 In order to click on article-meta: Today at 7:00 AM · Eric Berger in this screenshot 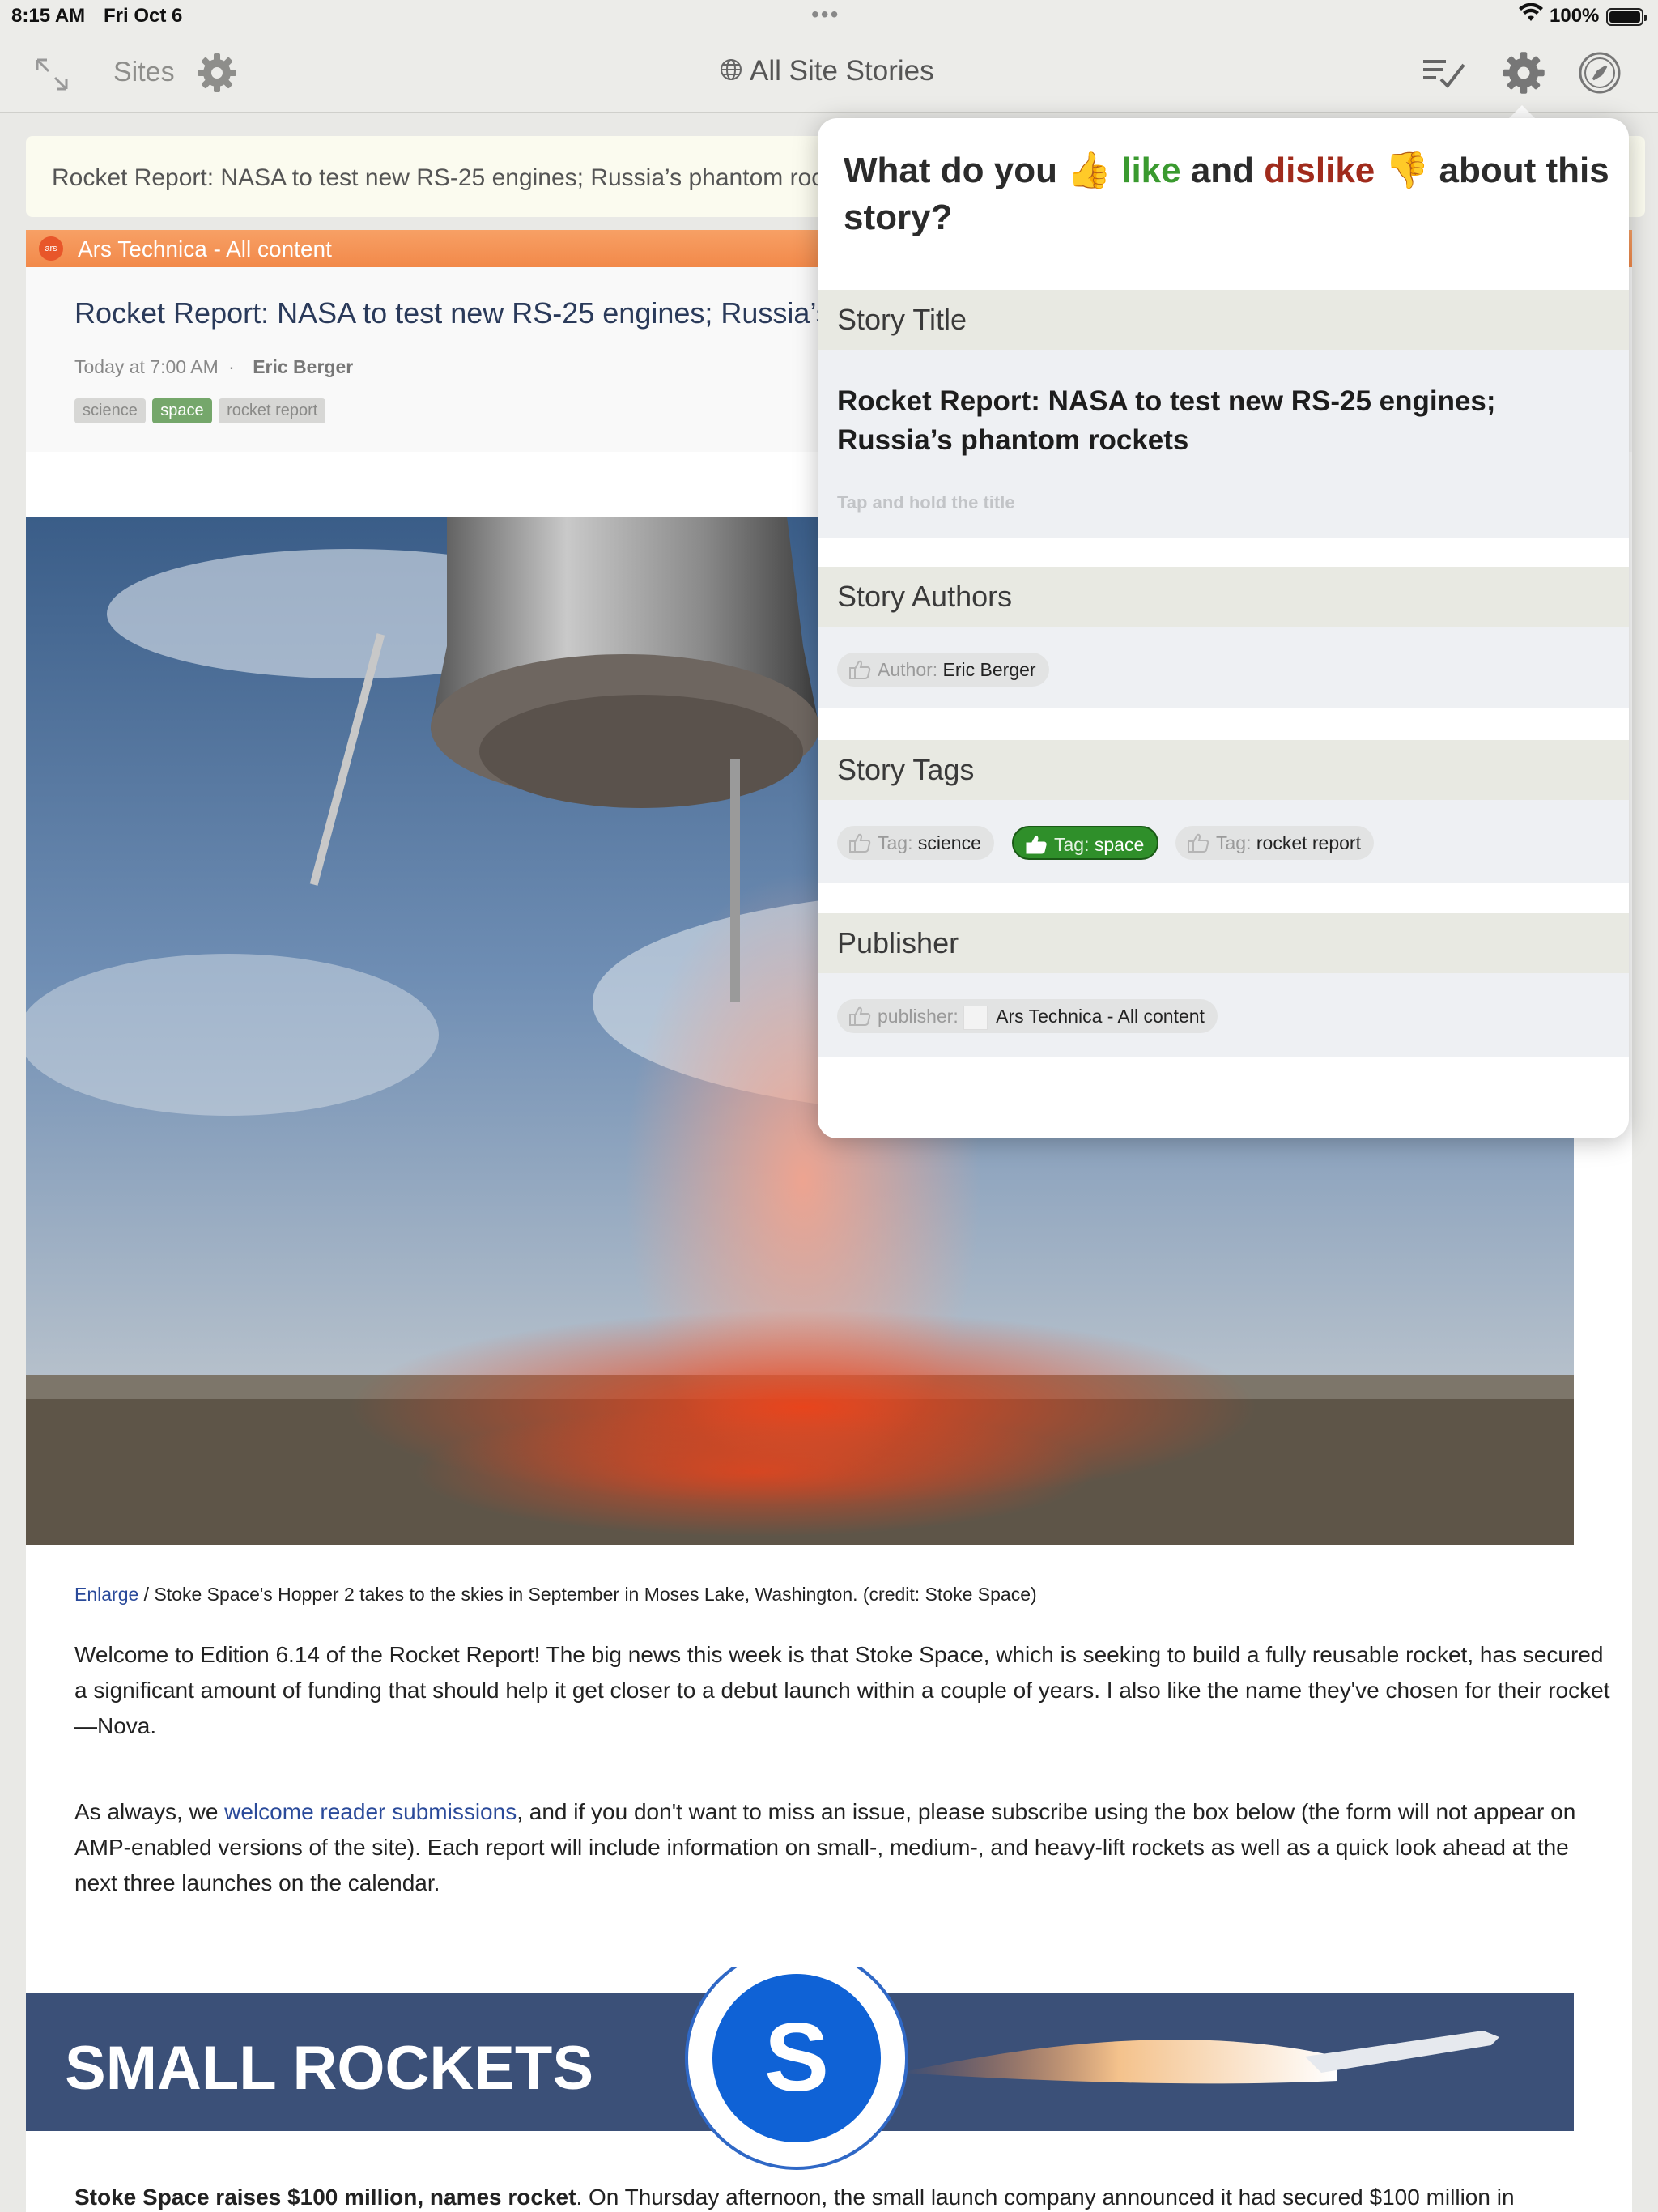, I will do `click(213, 367)`.